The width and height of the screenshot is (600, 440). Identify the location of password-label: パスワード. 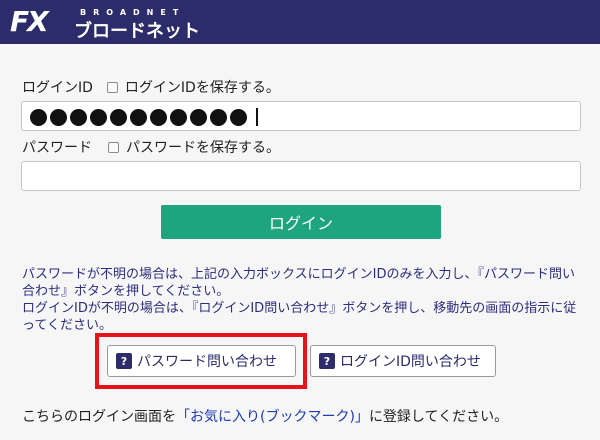
(57, 148).